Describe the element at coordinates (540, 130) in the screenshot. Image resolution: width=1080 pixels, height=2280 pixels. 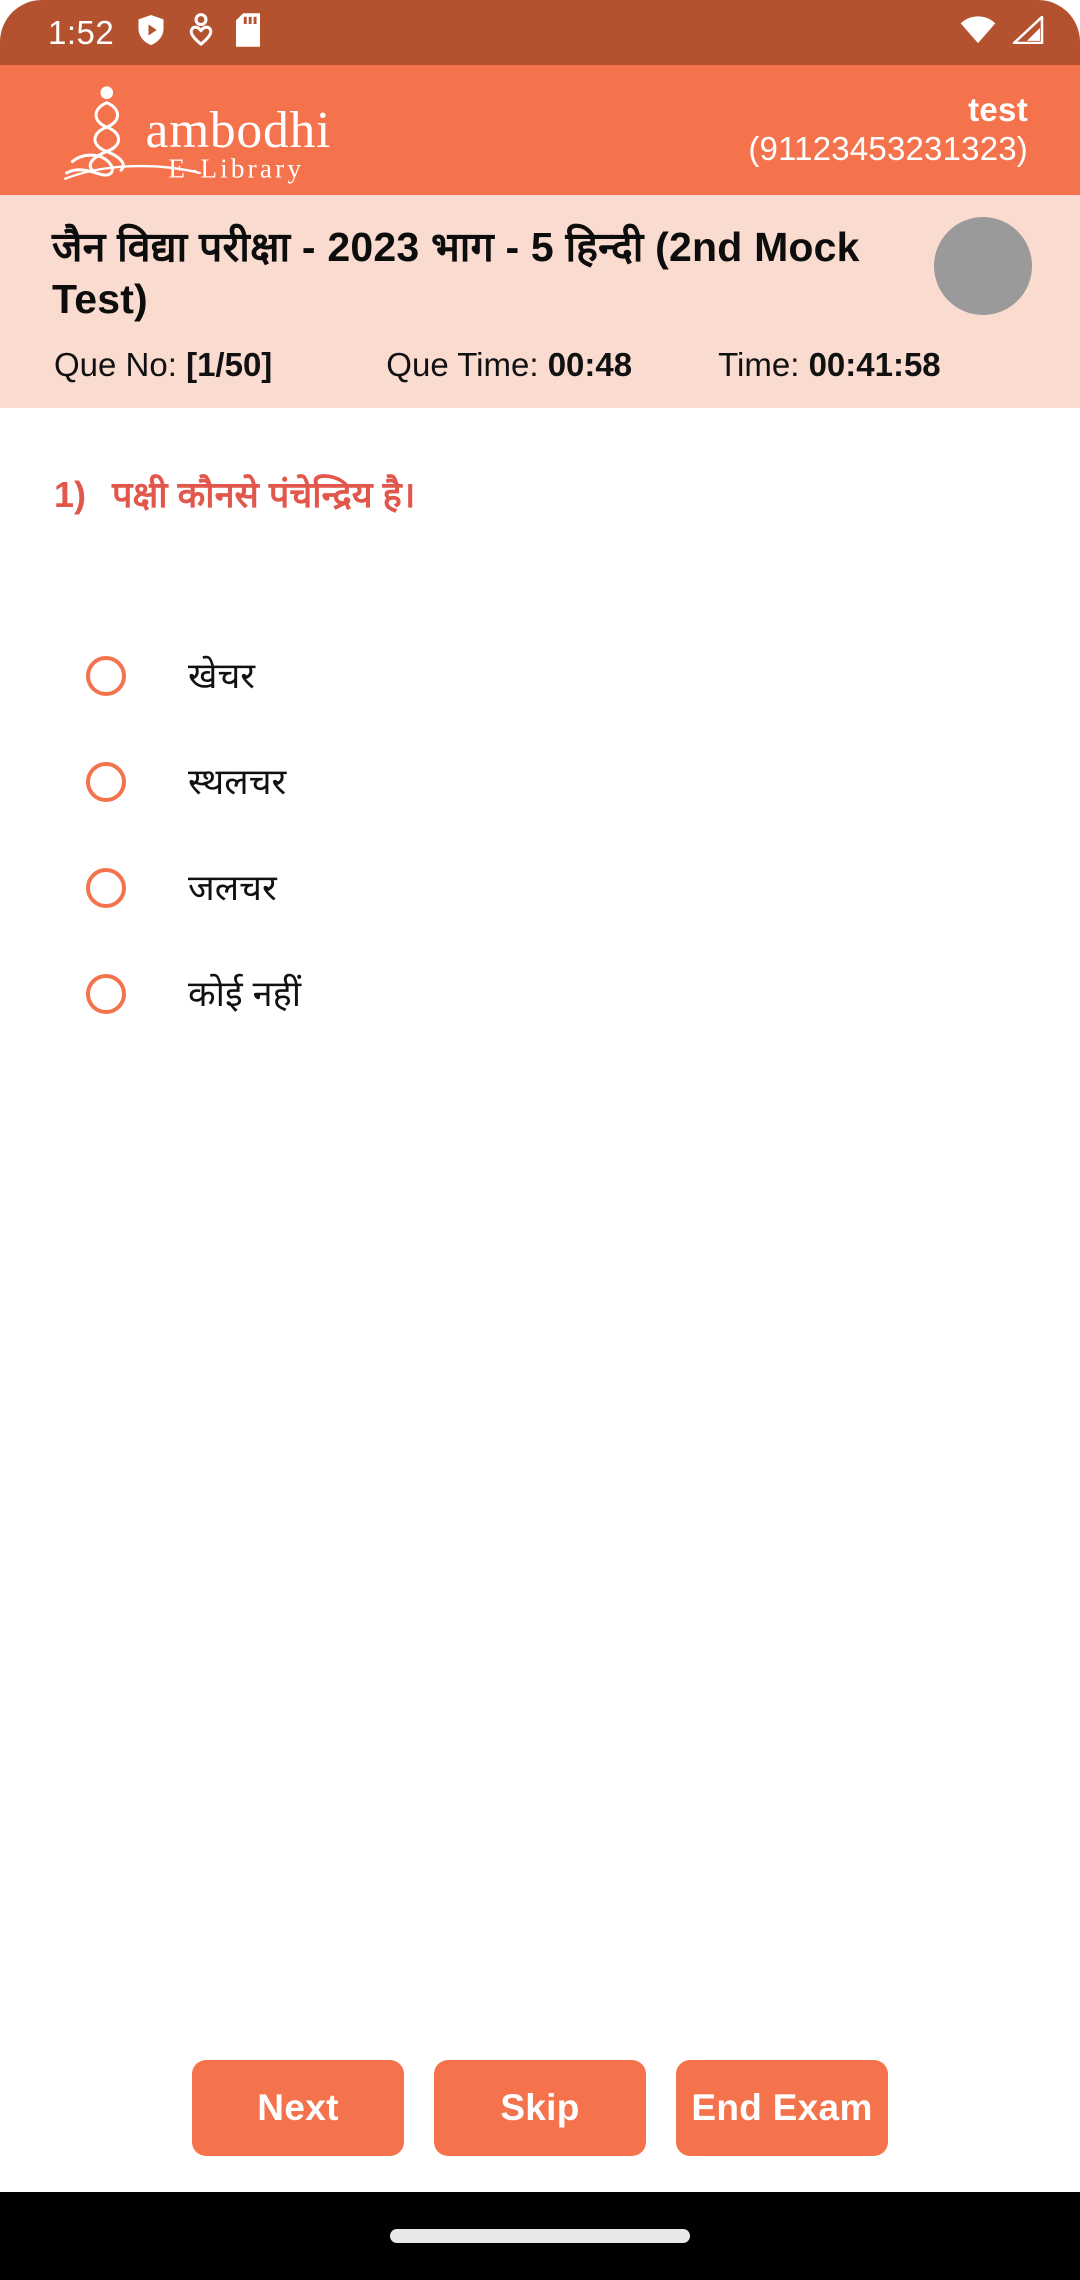
I see `app-header: ambodhi E-Library test (91123453231323)` at that location.